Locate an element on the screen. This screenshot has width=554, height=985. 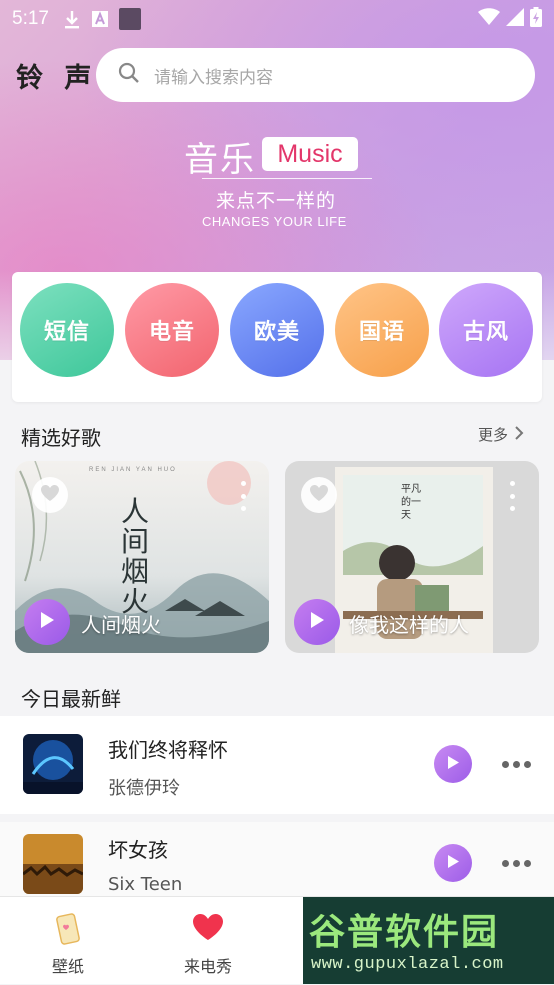
watermark-text: 谷普软件园 is located at coordinates (404, 932).